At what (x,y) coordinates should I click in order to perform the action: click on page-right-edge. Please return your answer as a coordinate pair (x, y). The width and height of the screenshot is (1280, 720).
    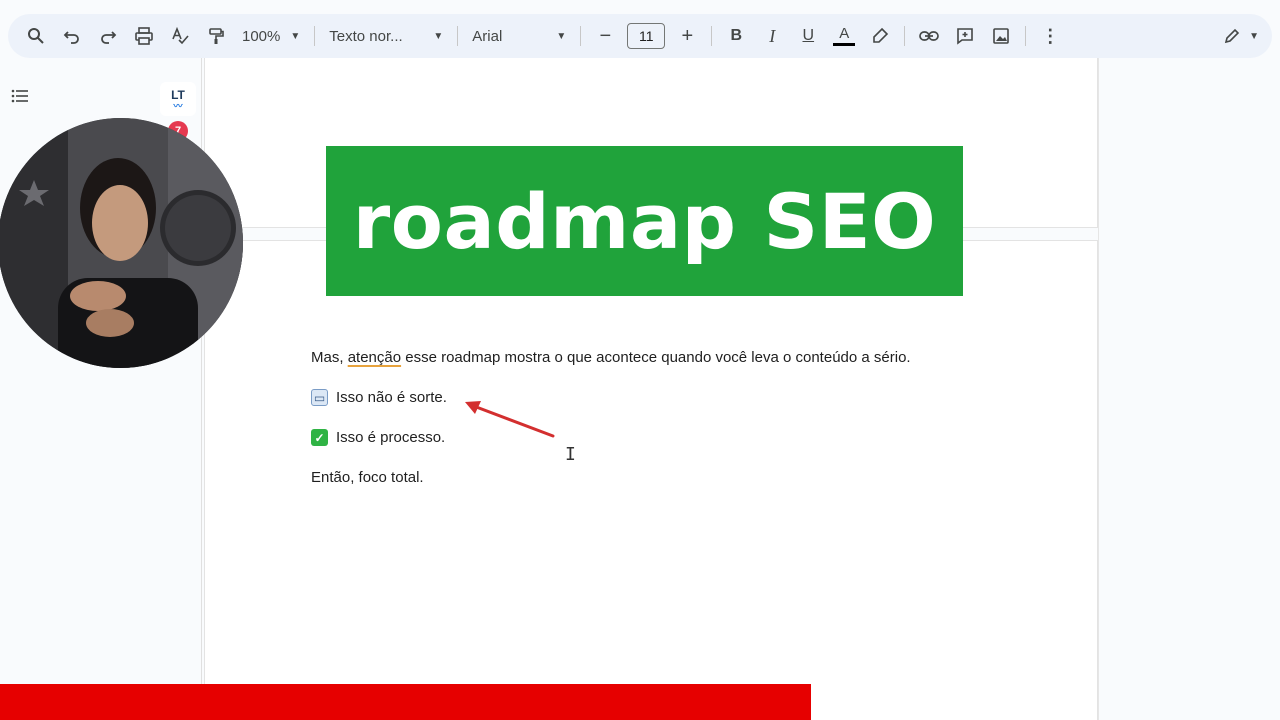
    Looking at the image, I should click on (1098, 389).